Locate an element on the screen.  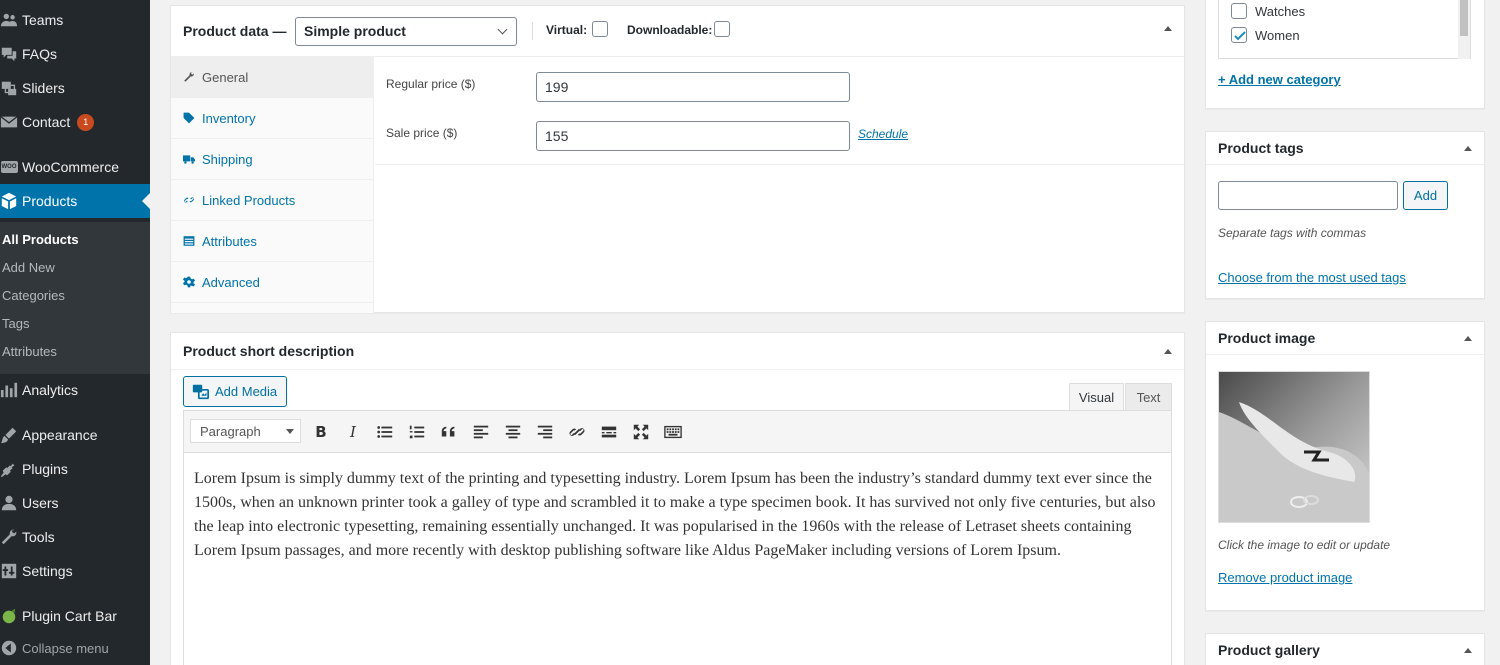
submenu-categories: Categories is located at coordinates (33, 295).